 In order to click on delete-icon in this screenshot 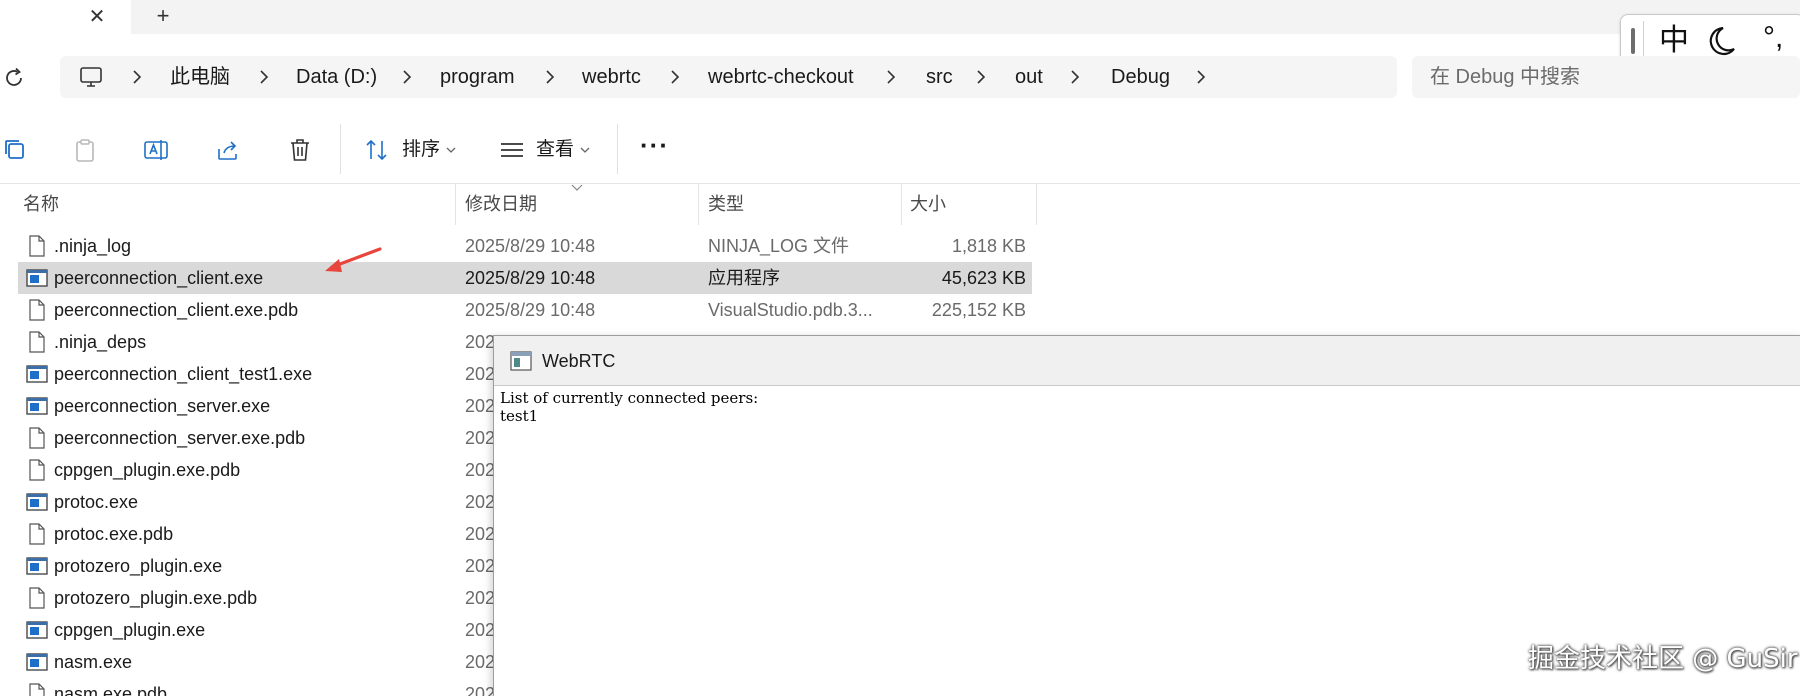, I will do `click(300, 150)`.